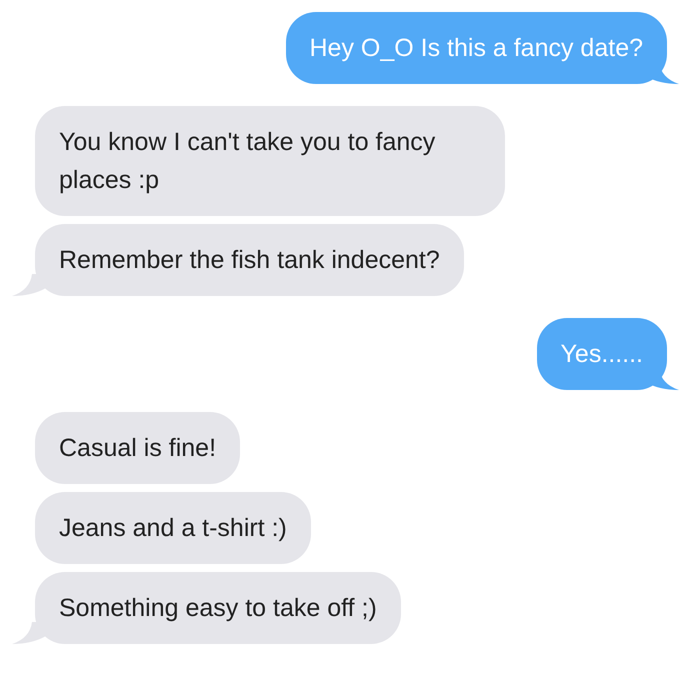 The height and width of the screenshot is (681, 679). I want to click on message-bubble: Remember the fish tank indecent?, so click(249, 260).